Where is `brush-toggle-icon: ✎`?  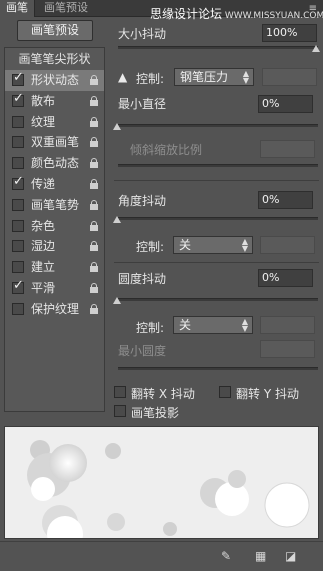
brush-toggle-icon: ✎ is located at coordinates (226, 556).